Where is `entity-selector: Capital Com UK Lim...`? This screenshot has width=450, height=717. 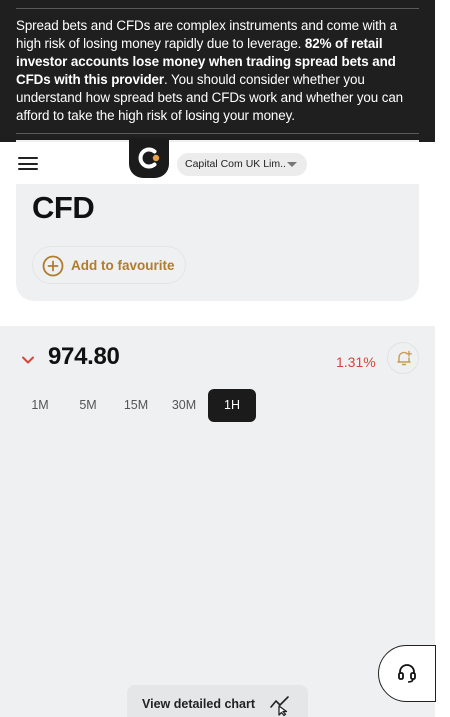
entity-selector: Capital Com UK Lim... is located at coordinates (242, 164).